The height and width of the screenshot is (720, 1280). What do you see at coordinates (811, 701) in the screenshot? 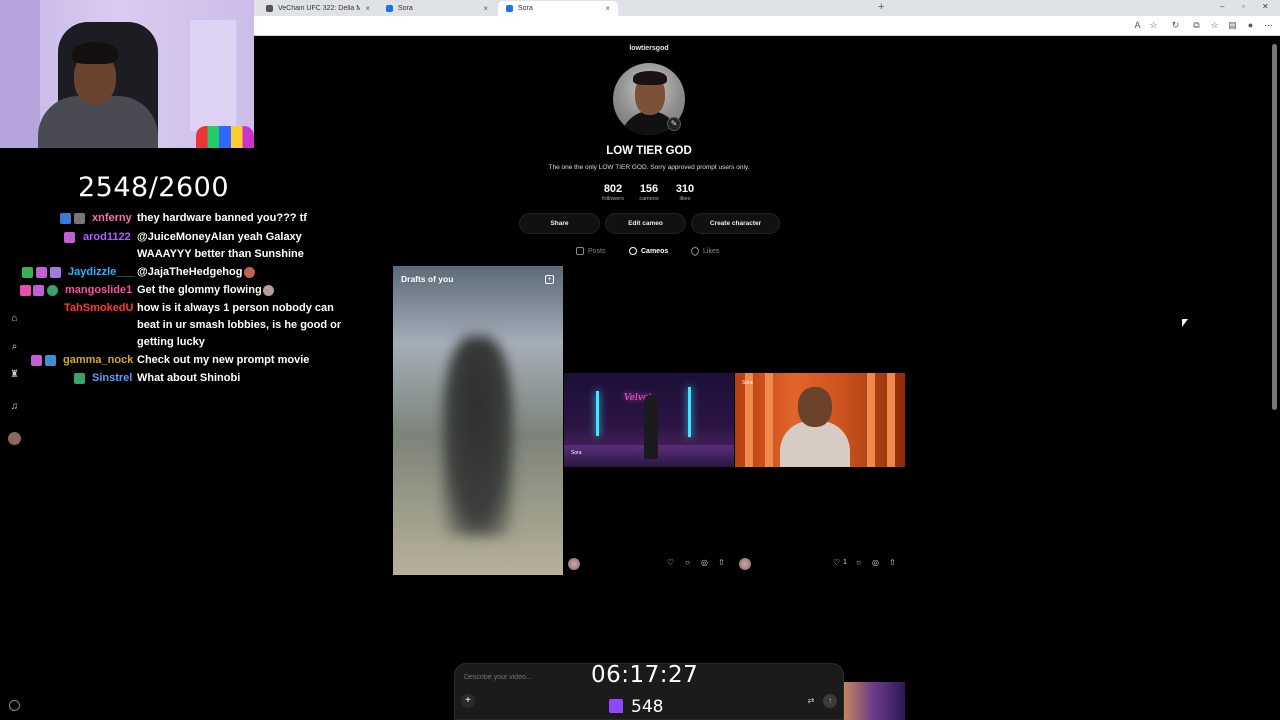
I see `settings-sliders-icon: ⇄` at bounding box center [811, 701].